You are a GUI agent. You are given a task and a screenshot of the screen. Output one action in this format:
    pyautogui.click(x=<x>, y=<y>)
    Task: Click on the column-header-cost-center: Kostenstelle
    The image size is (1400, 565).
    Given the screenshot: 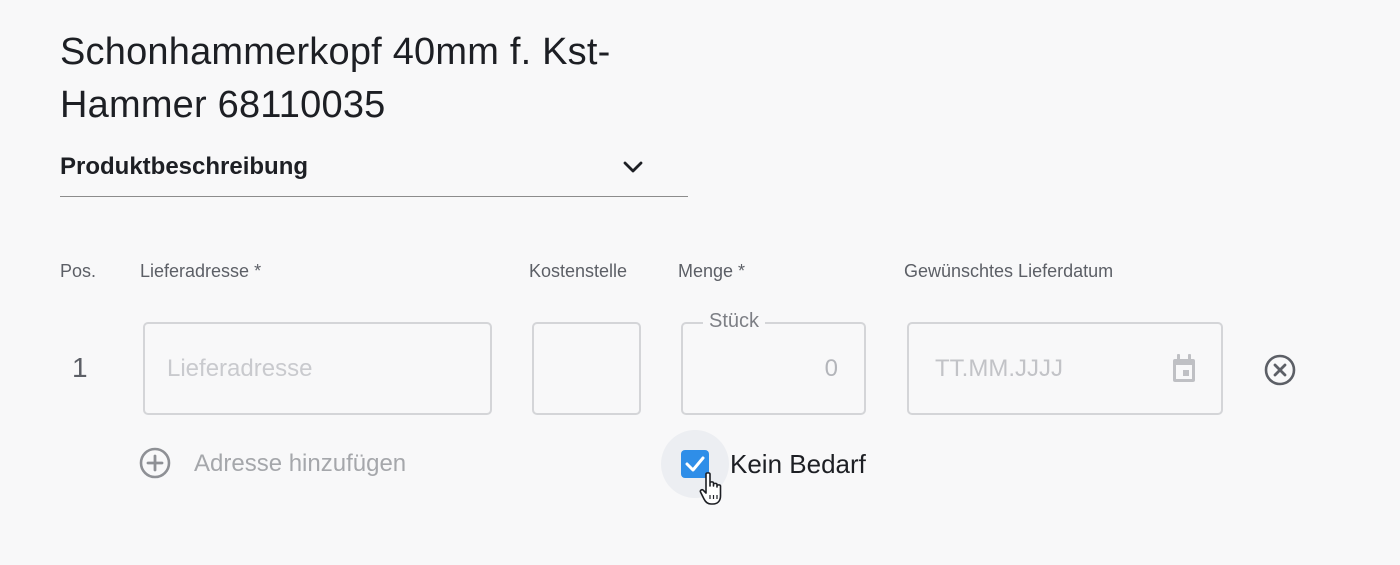 What is the action you would take?
    pyautogui.click(x=578, y=271)
    